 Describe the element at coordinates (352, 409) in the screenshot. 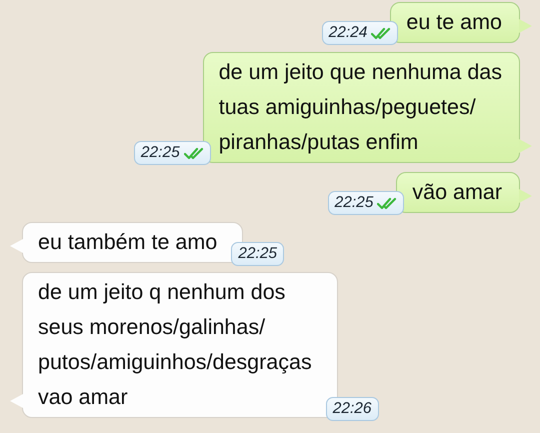

I see `timestamp: 22:26` at that location.